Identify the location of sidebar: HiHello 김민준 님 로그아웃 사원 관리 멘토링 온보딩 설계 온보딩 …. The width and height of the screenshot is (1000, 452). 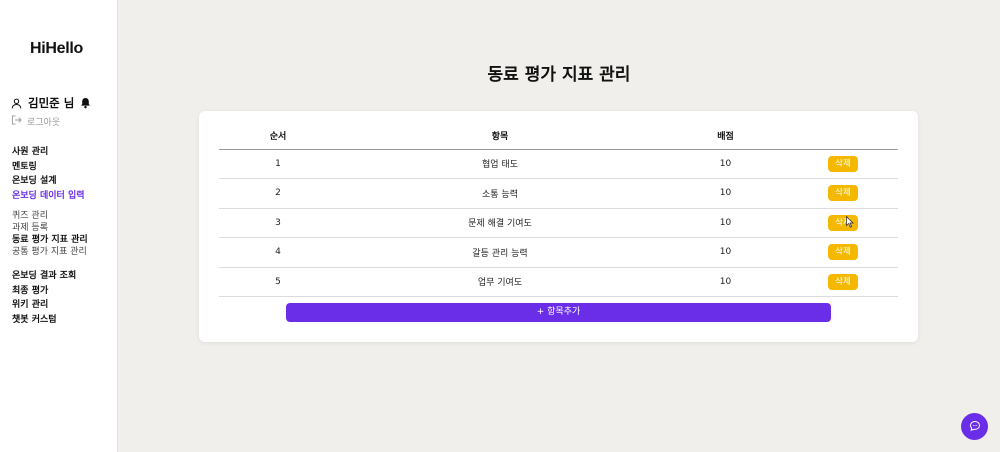
(59, 226).